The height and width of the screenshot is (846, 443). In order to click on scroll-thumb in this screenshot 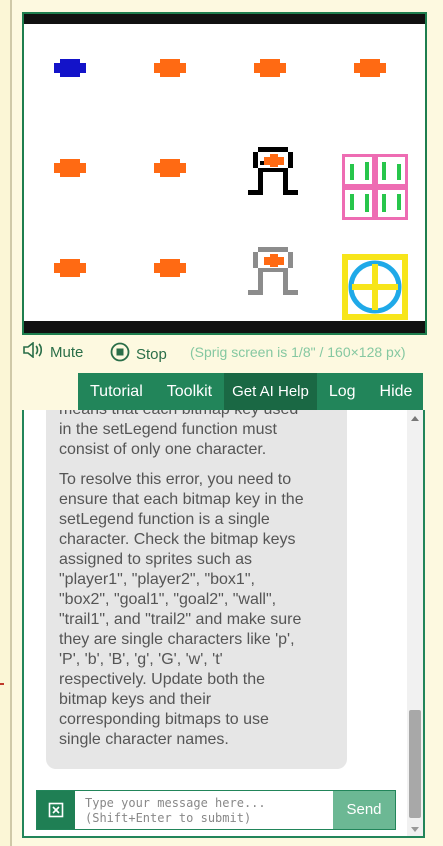, I will do `click(415, 764)`.